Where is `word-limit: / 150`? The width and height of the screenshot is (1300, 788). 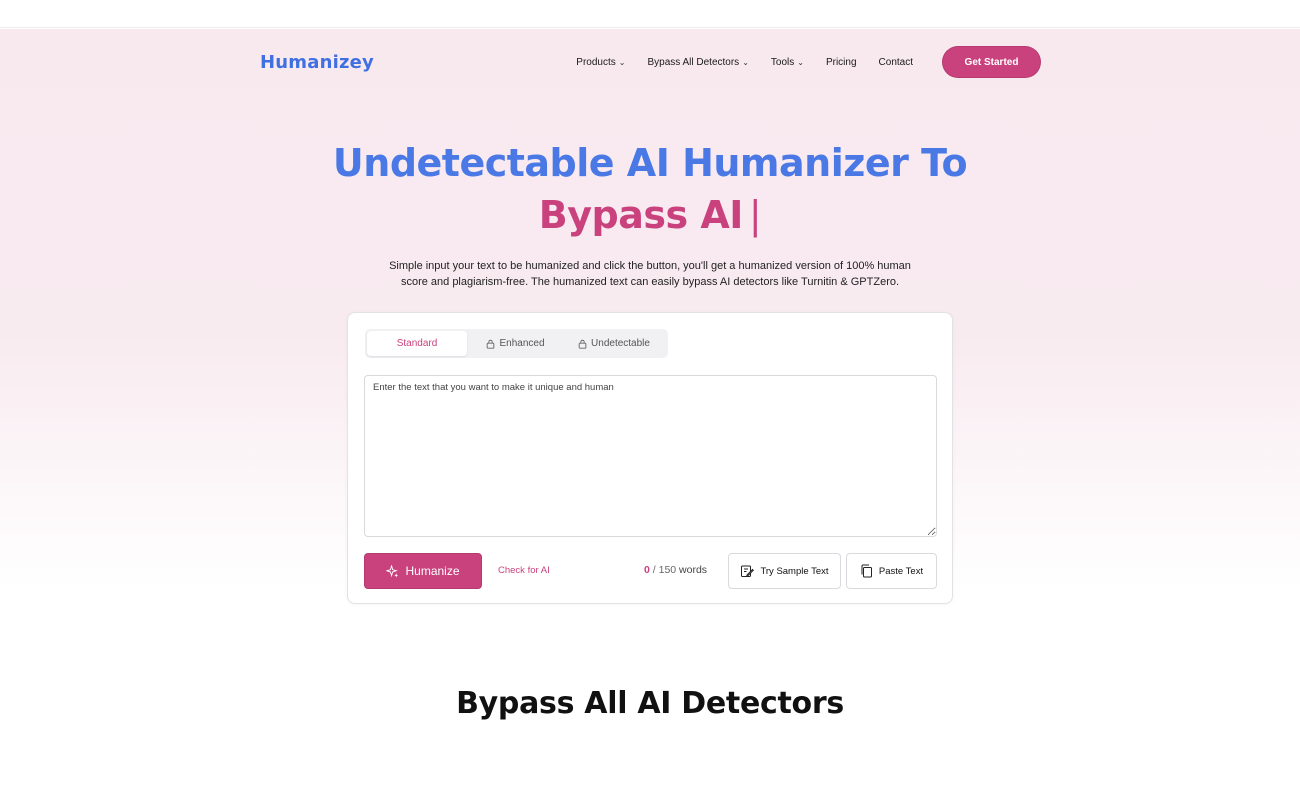
word-limit: / 150 is located at coordinates (664, 570).